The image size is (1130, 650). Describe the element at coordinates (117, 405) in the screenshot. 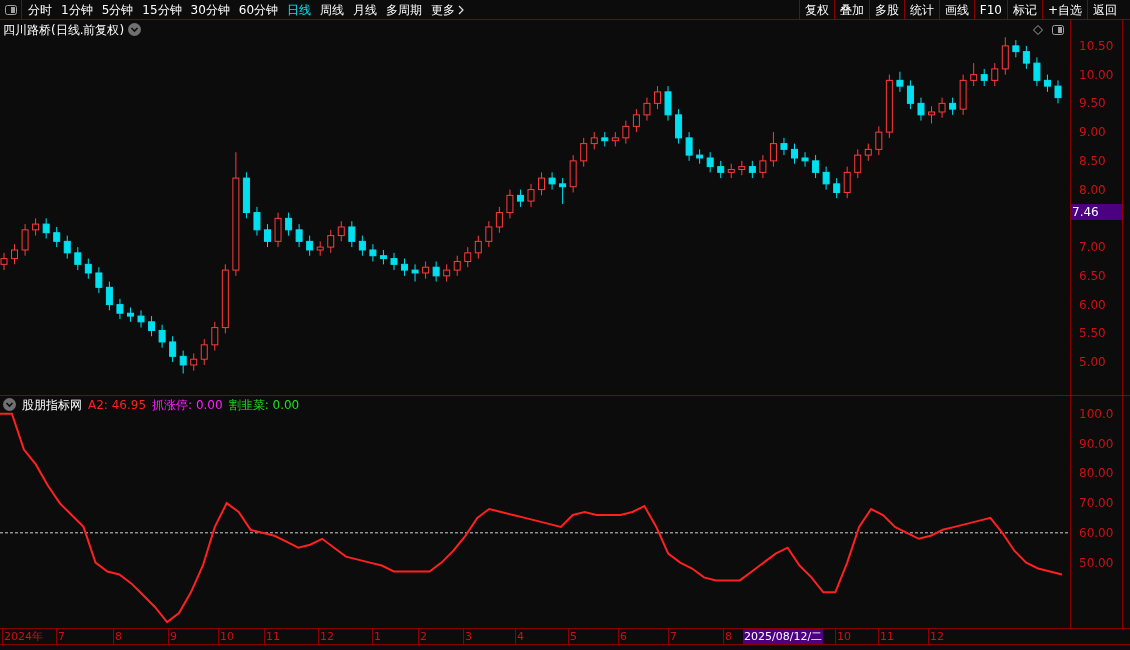

I see `indicator-legend-value: A2: 46.95` at that location.